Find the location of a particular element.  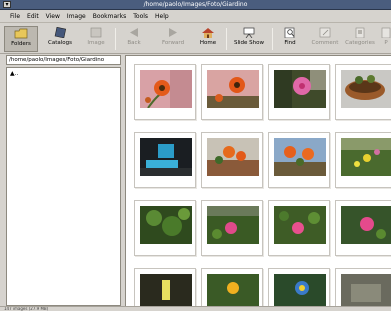

menu-bookmarks: Bookmarks is located at coordinates (110, 16).